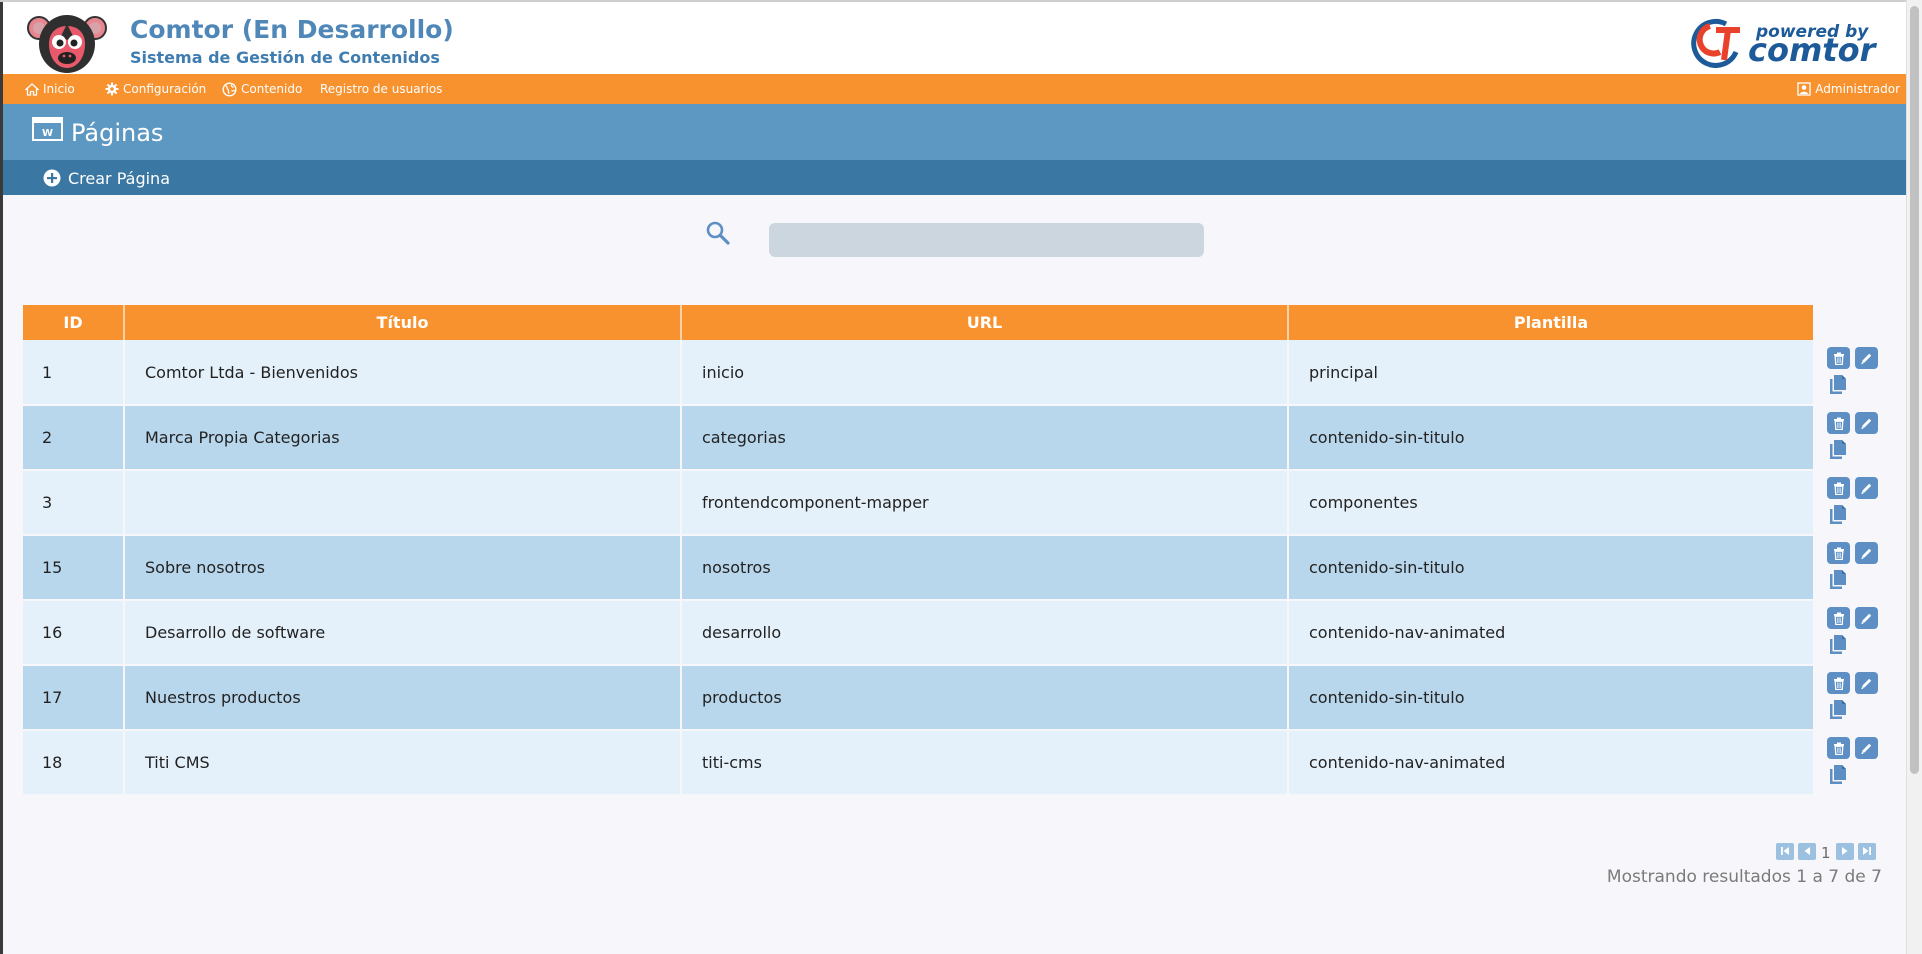 The image size is (1922, 954). I want to click on scrollbar-thumb, so click(1914, 390).